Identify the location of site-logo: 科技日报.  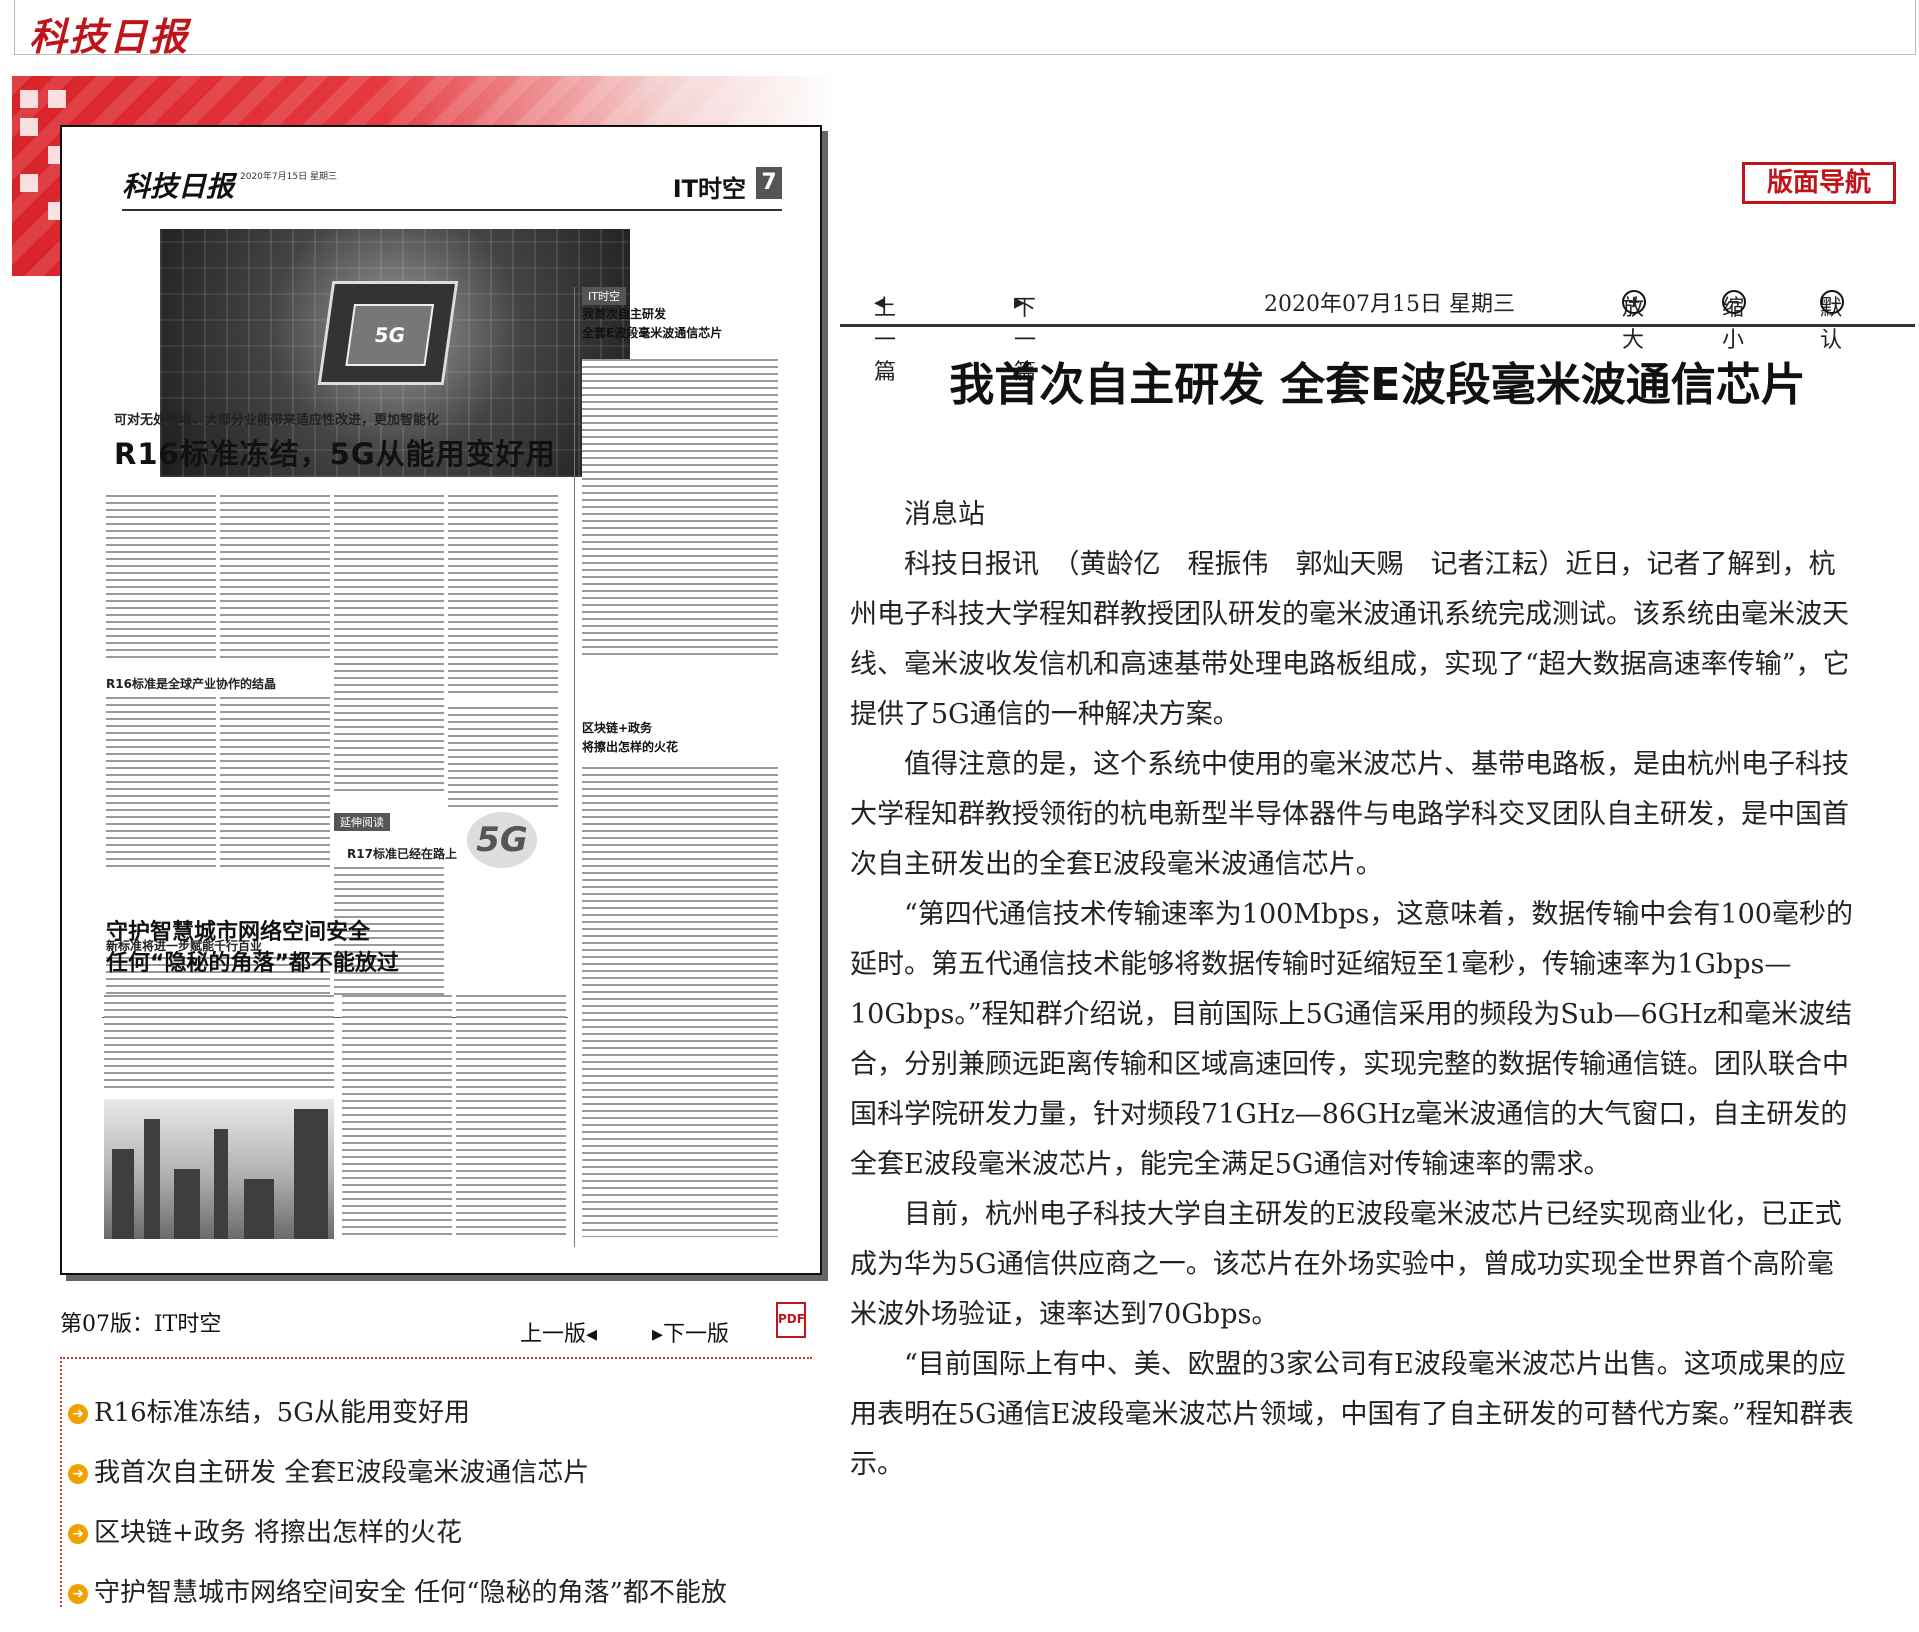
(109, 33).